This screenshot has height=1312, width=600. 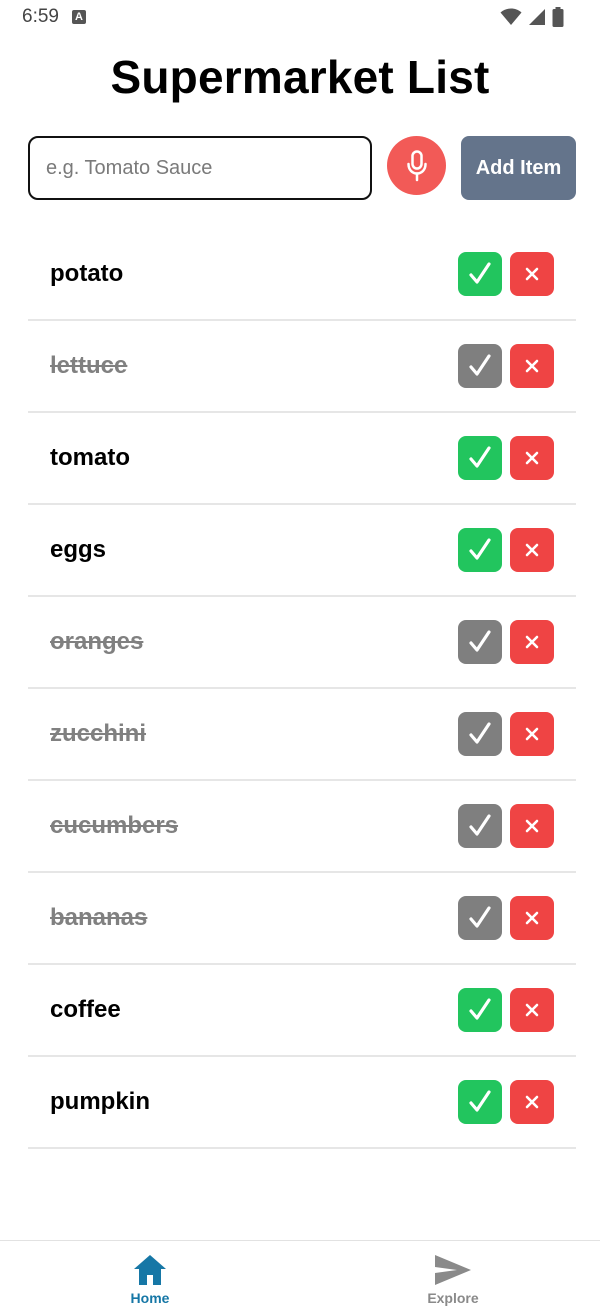 What do you see at coordinates (453, 1298) in the screenshot?
I see `tab-explore-label: Explore` at bounding box center [453, 1298].